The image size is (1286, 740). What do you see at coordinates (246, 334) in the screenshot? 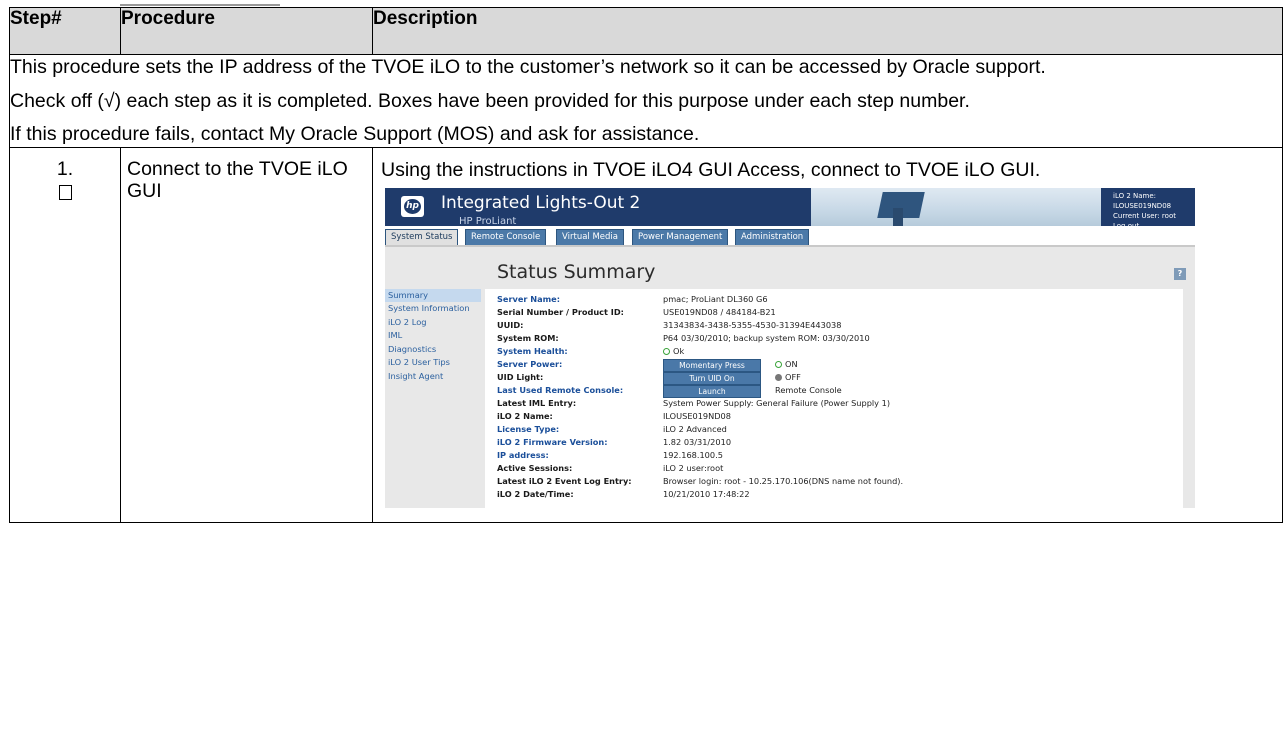
I see `step-procedure: Connect to the TVOE iLO GUI` at bounding box center [246, 334].